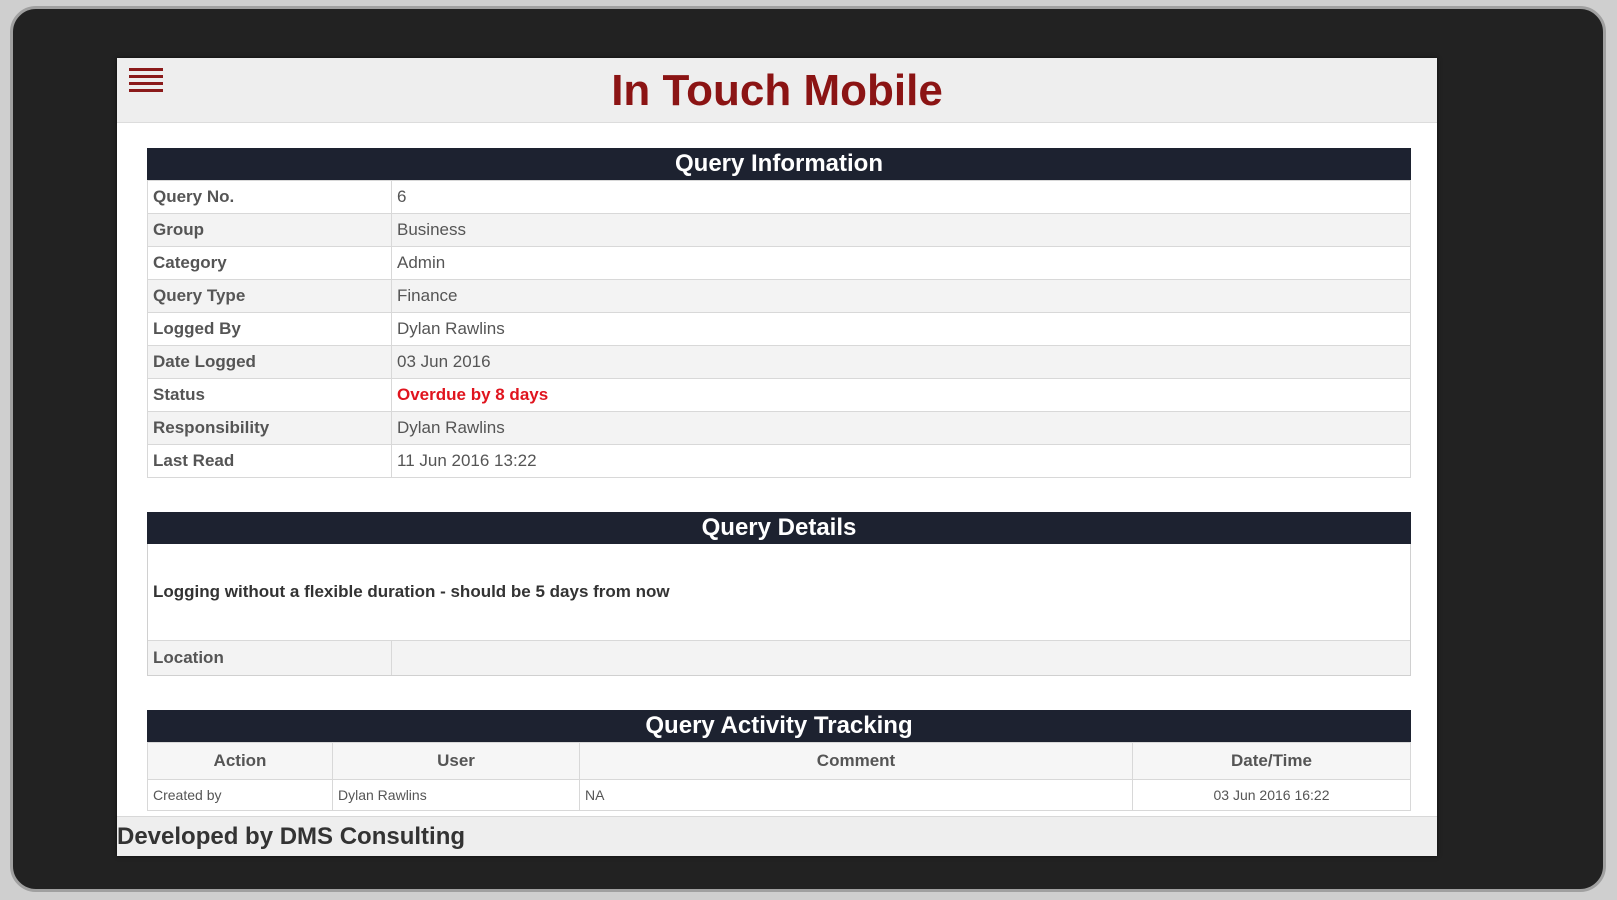  What do you see at coordinates (856, 761) in the screenshot?
I see `column-header-comment: Comment` at bounding box center [856, 761].